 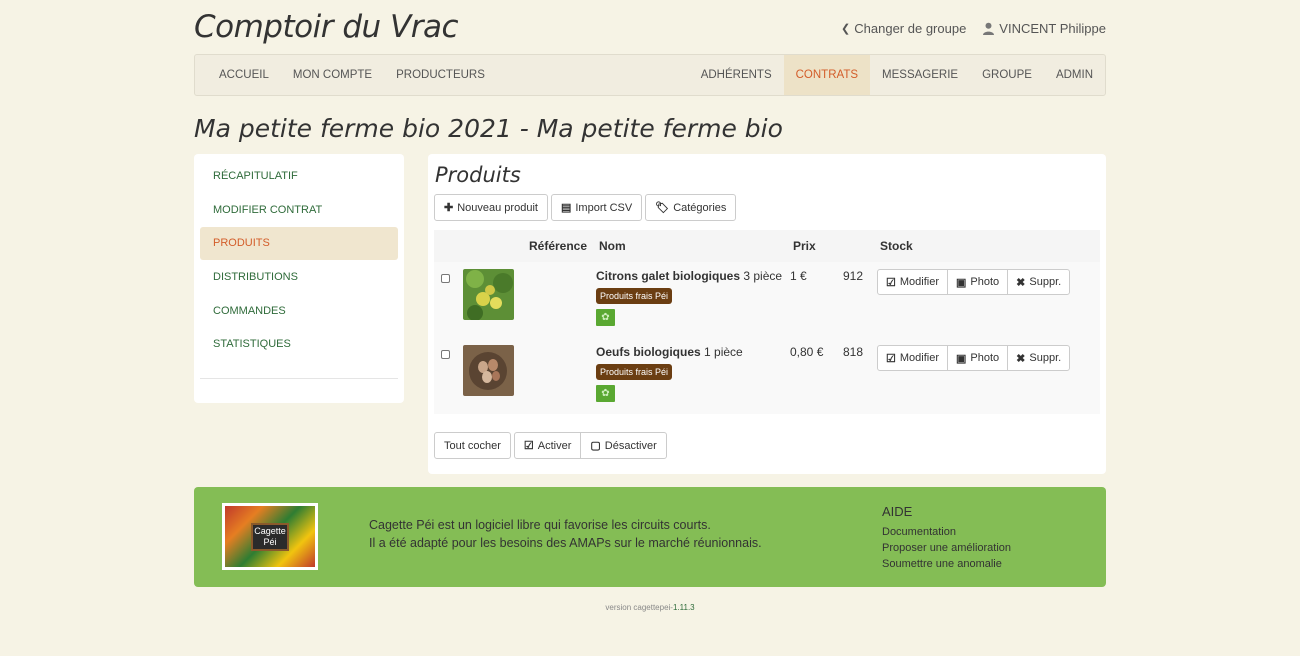 I want to click on product-qty: 1 pièce, so click(x=723, y=352).